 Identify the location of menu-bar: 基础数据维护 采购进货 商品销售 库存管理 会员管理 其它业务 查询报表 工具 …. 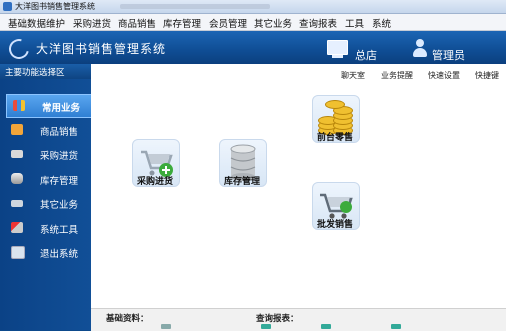
(253, 22).